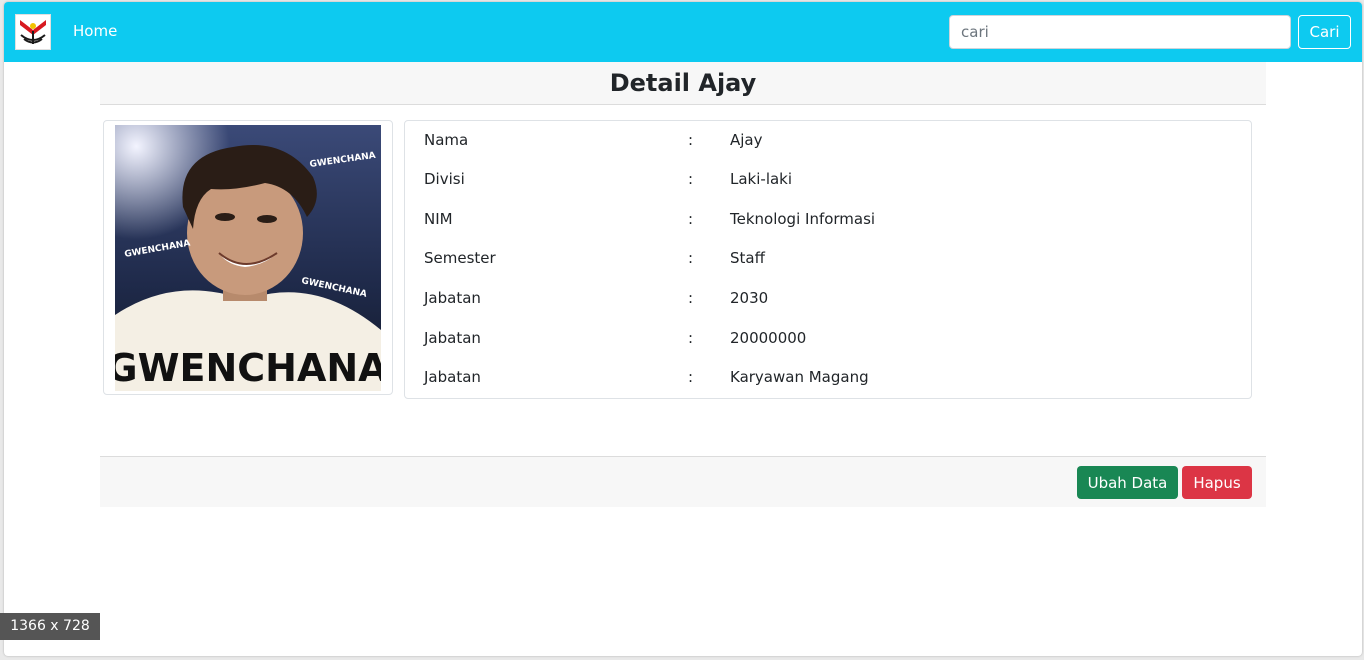 The image size is (1364, 660). What do you see at coordinates (828, 179) in the screenshot?
I see `detail-row: Divisi : Laki-laki` at bounding box center [828, 179].